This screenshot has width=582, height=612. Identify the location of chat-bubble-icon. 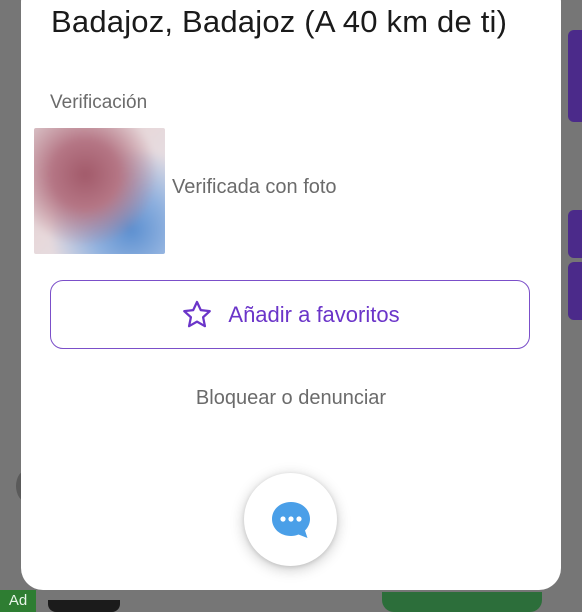
(290, 519).